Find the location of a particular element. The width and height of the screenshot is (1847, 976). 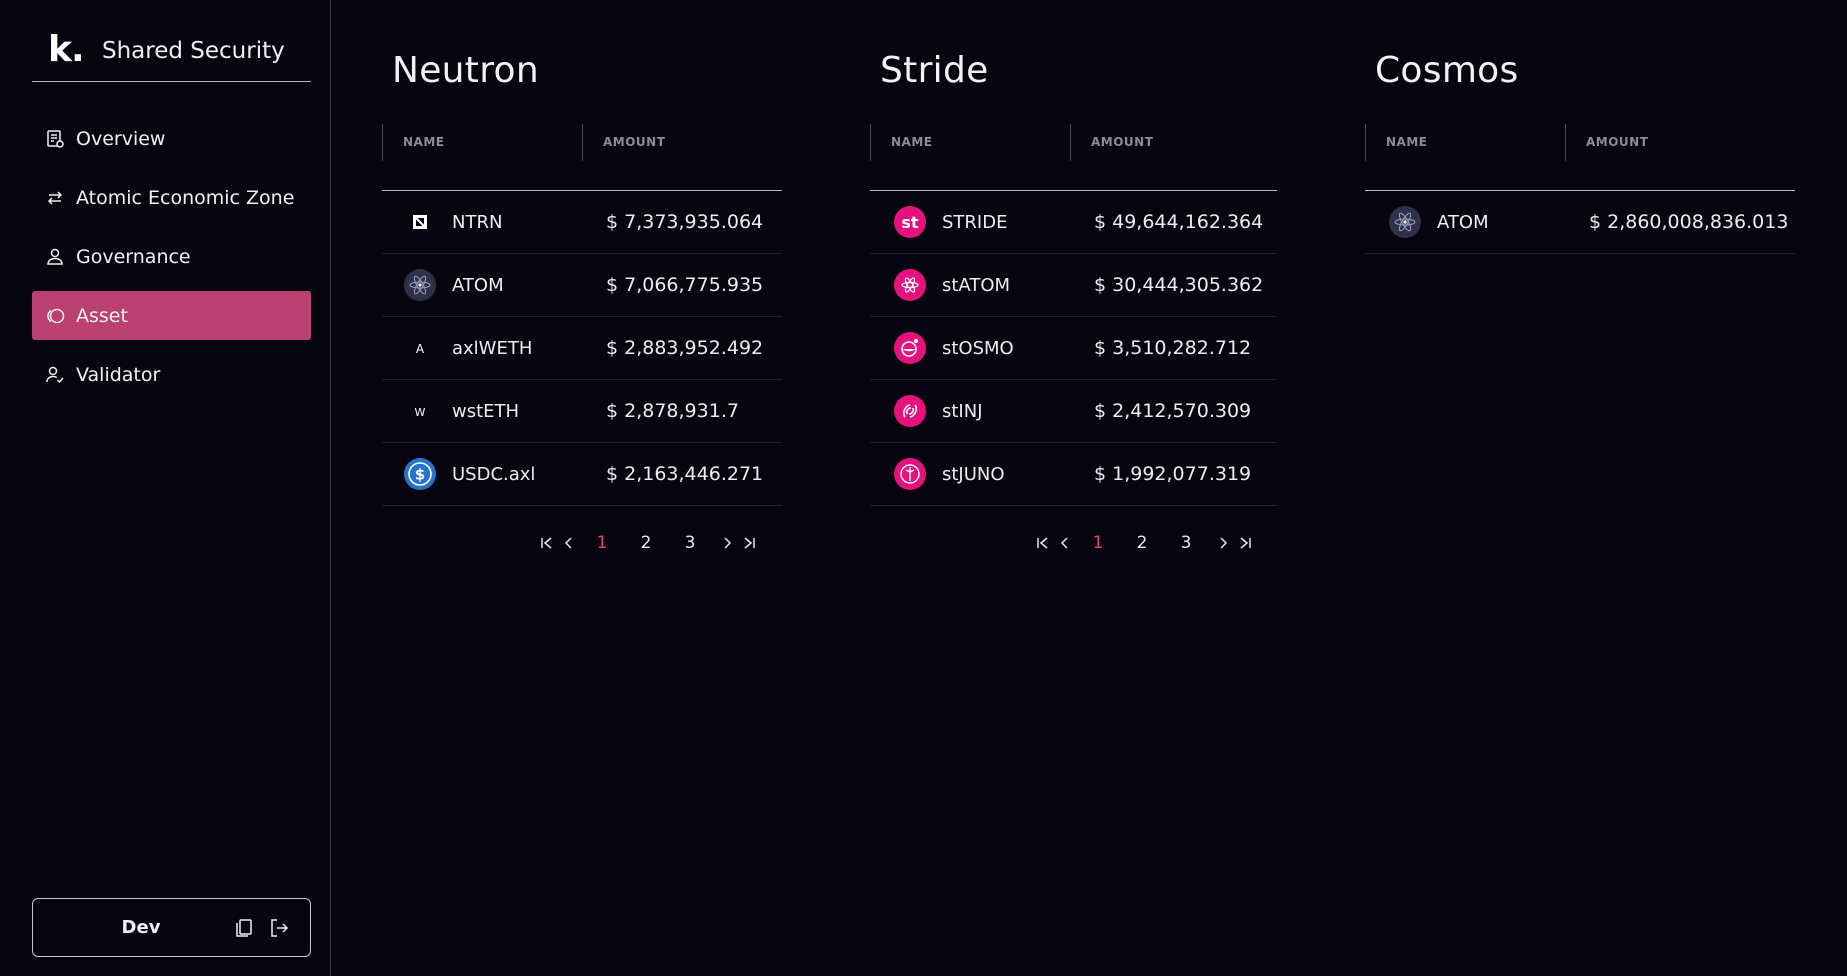

token-name-cell: A axlWETH is located at coordinates (494, 348).